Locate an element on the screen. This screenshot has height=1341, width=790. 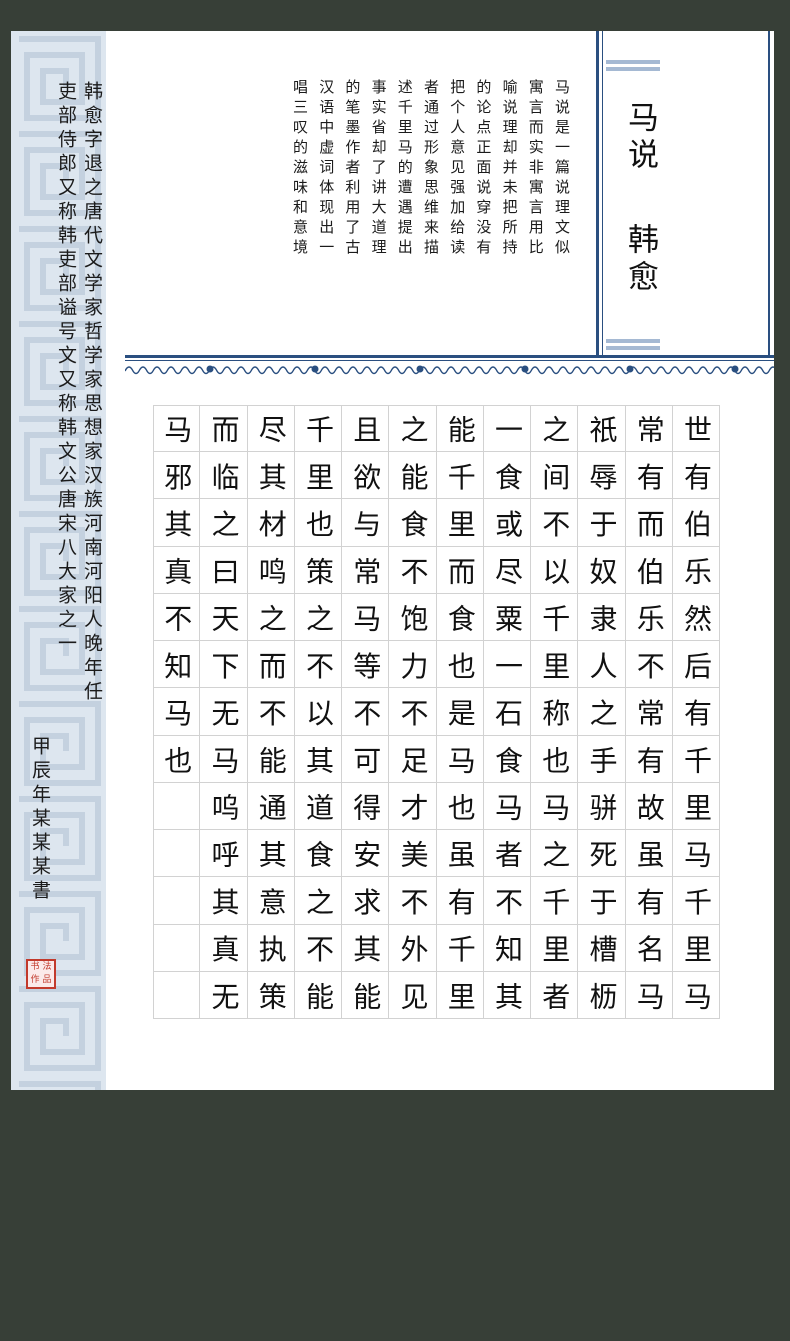
signature-column-1: 韩愈字退之唐代文学家哲学家思想家汉族河南河阳人晚年任 is located at coordinates (92, 393).